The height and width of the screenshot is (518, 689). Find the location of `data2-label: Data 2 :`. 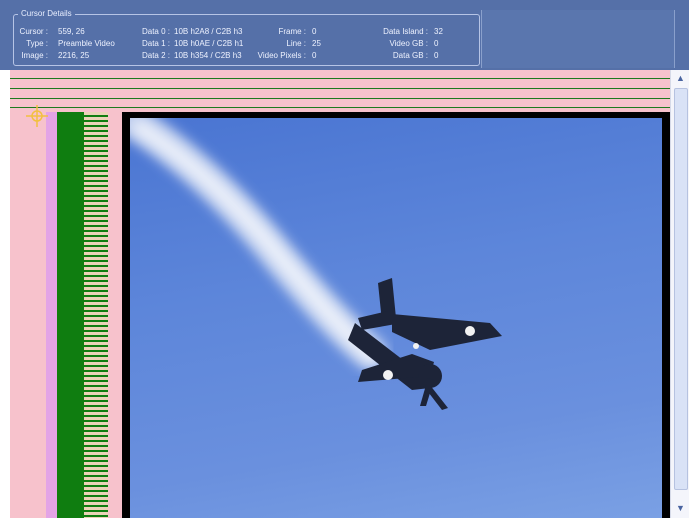

data2-label: Data 2 : is located at coordinates (155, 55).